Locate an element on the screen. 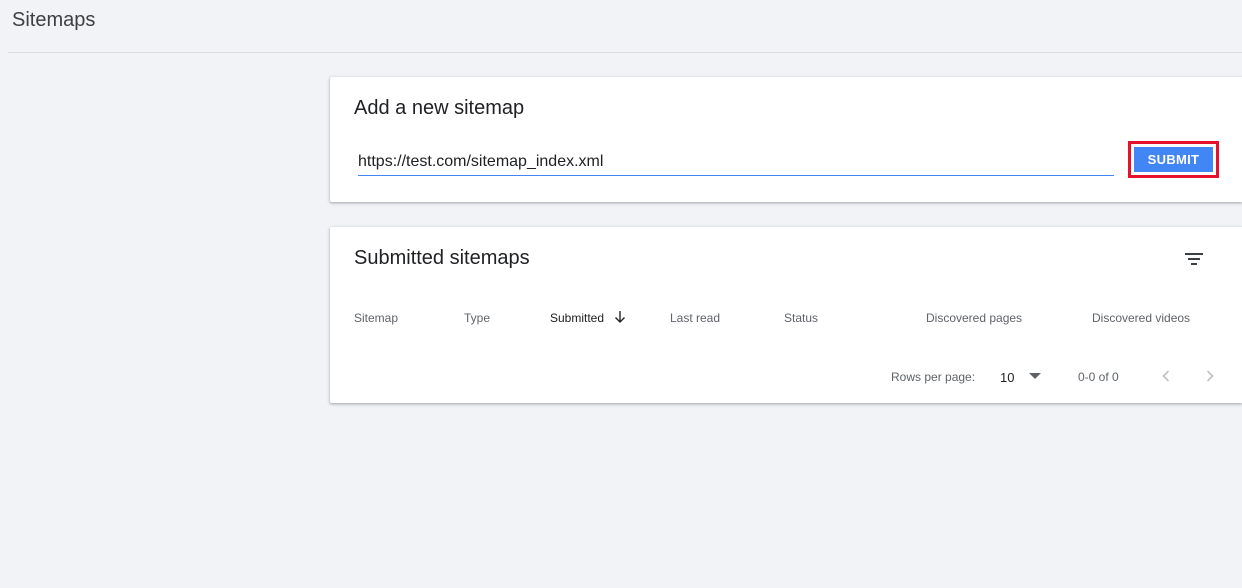 Image resolution: width=1242 pixels, height=588 pixels. rows-per-page-select: 10 is located at coordinates (1023, 376).